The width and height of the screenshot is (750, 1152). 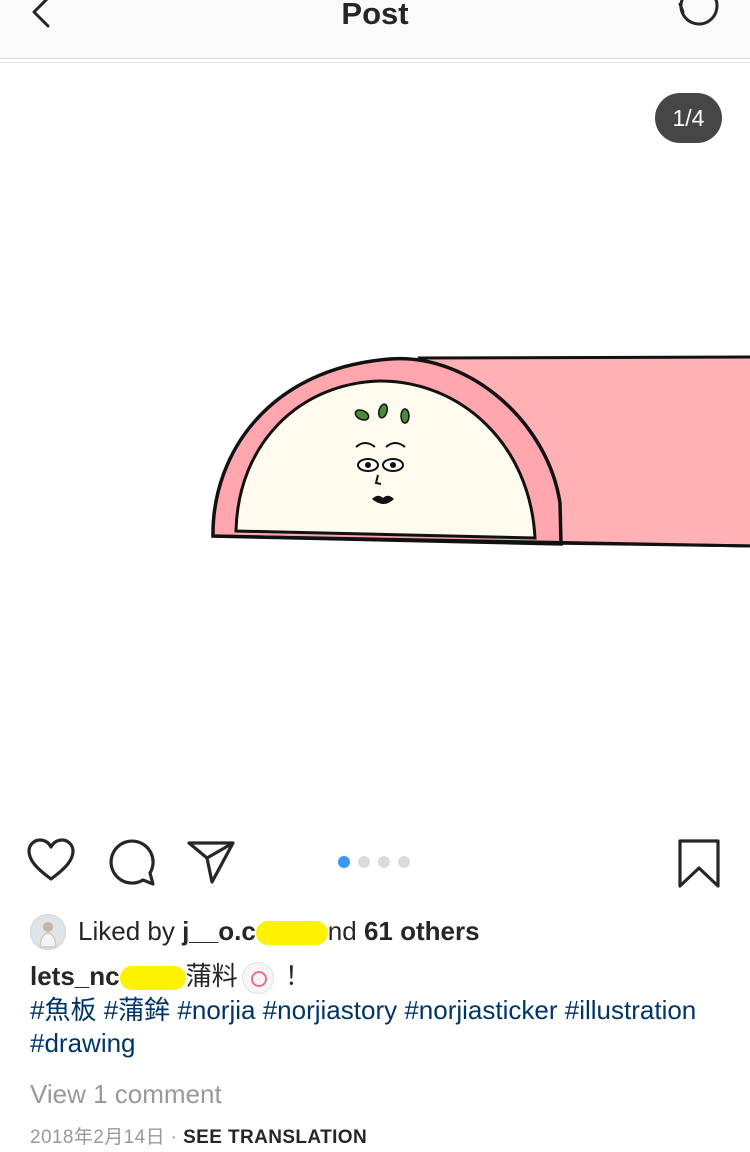 I want to click on direct-send-icon, so click(x=211, y=862).